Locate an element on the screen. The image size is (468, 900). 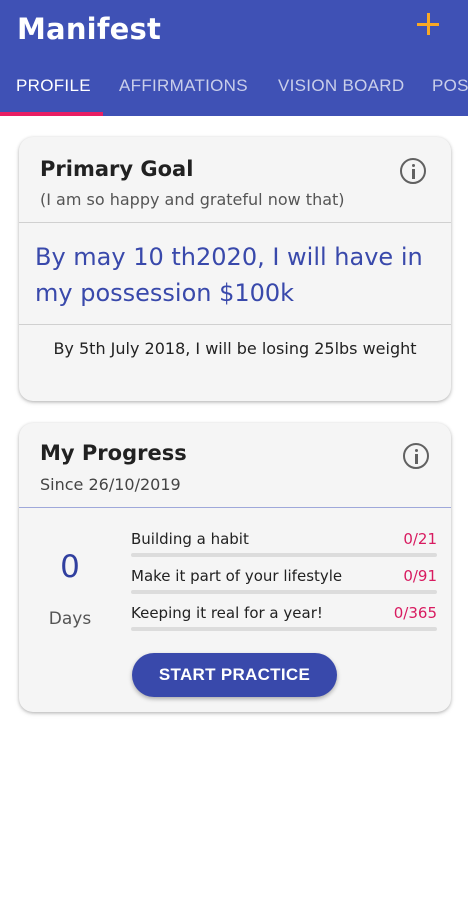
milestone-count: 0/365 is located at coordinates (415, 613).